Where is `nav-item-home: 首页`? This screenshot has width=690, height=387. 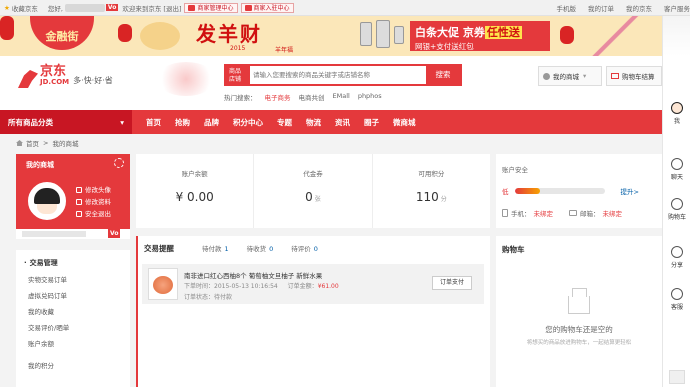
nav-item-home: 首页 is located at coordinates (153, 122).